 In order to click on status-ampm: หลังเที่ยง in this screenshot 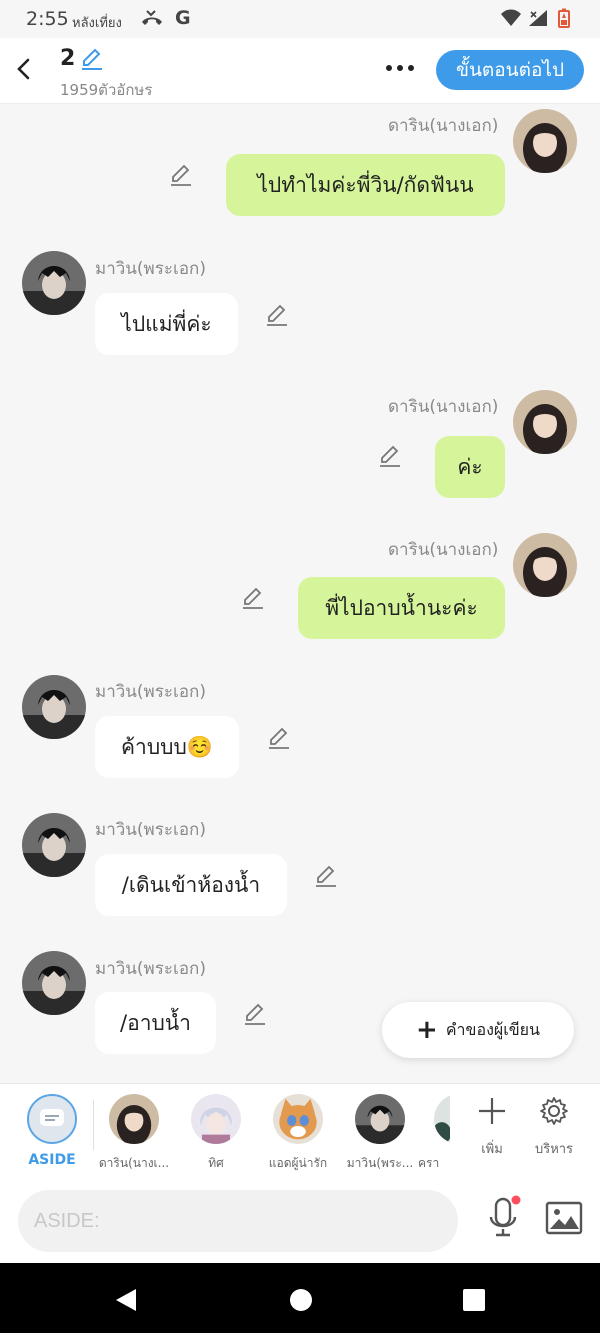, I will do `click(97, 23)`.